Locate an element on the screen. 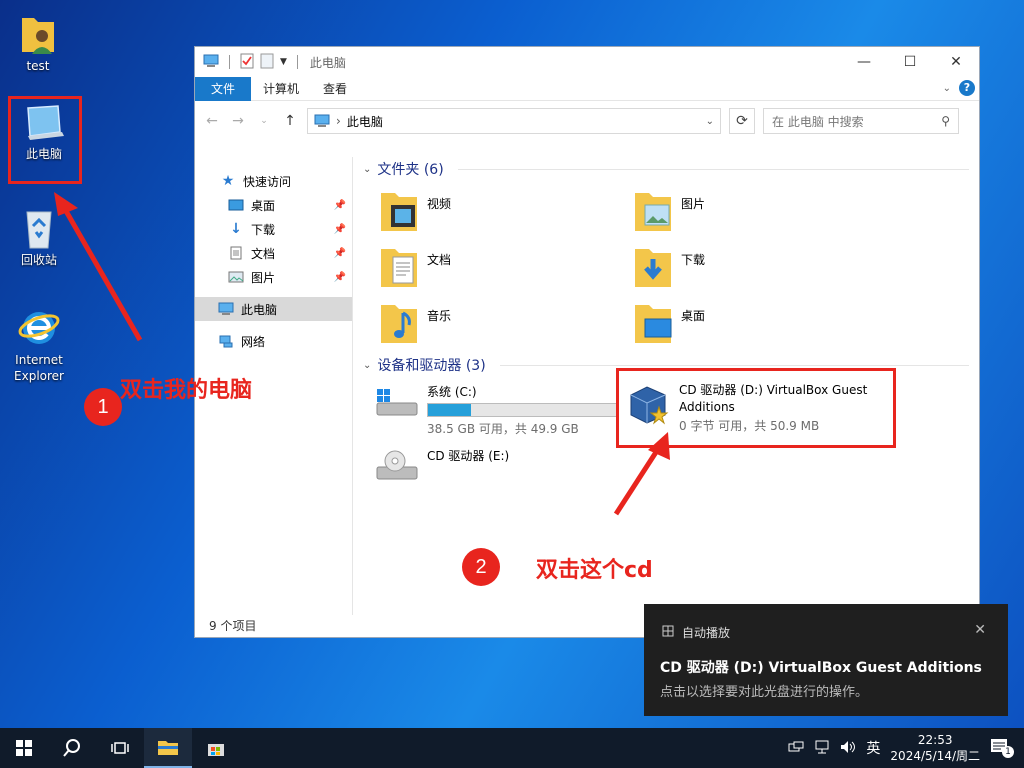  nav-label: 文档 is located at coordinates (263, 253).